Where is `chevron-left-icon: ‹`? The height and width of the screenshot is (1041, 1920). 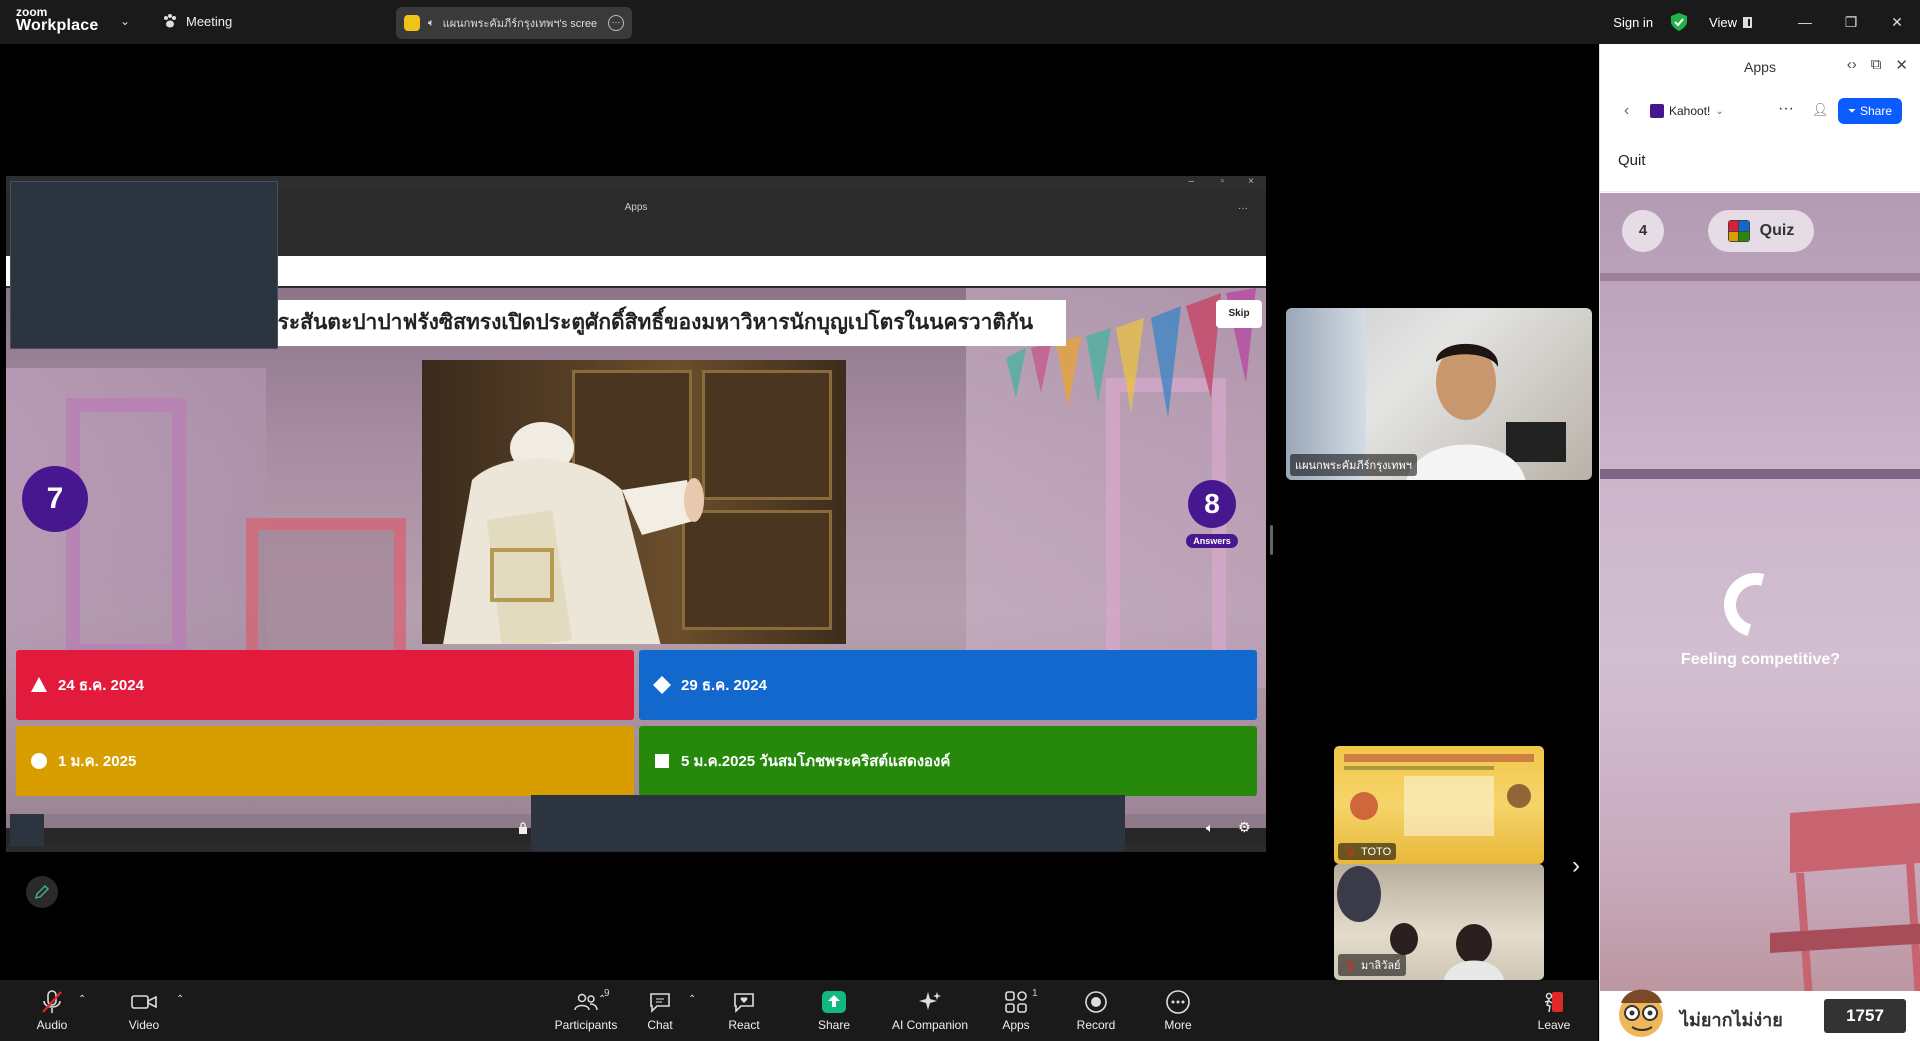
chevron-left-icon: ‹ is located at coordinates (1626, 111).